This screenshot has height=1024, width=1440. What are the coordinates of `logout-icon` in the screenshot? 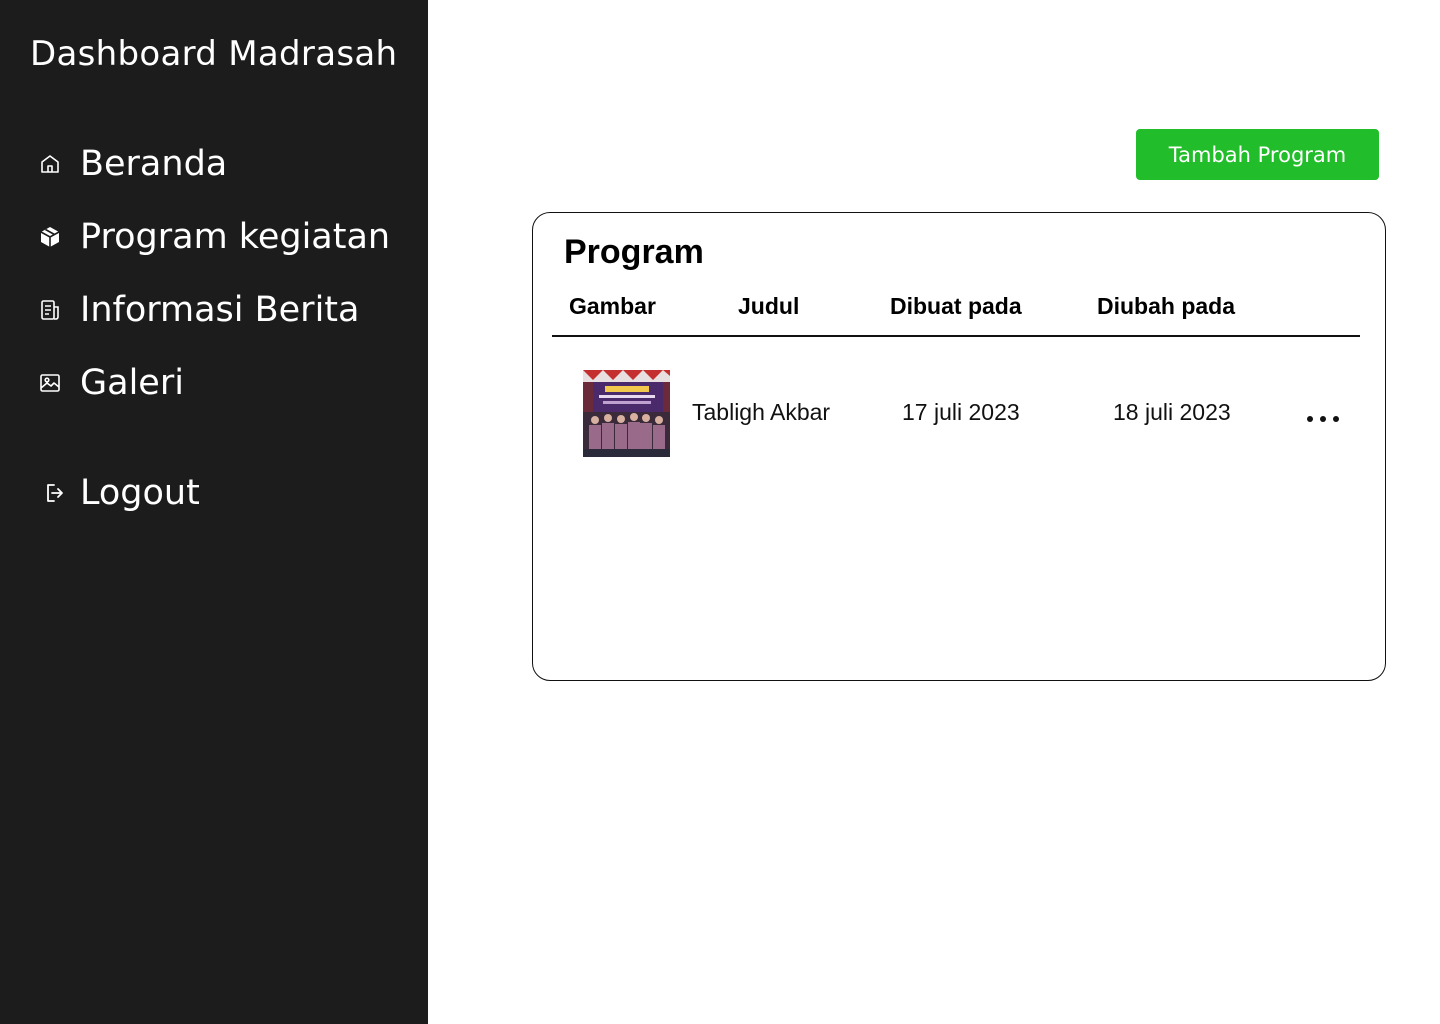 It's located at (54, 493).